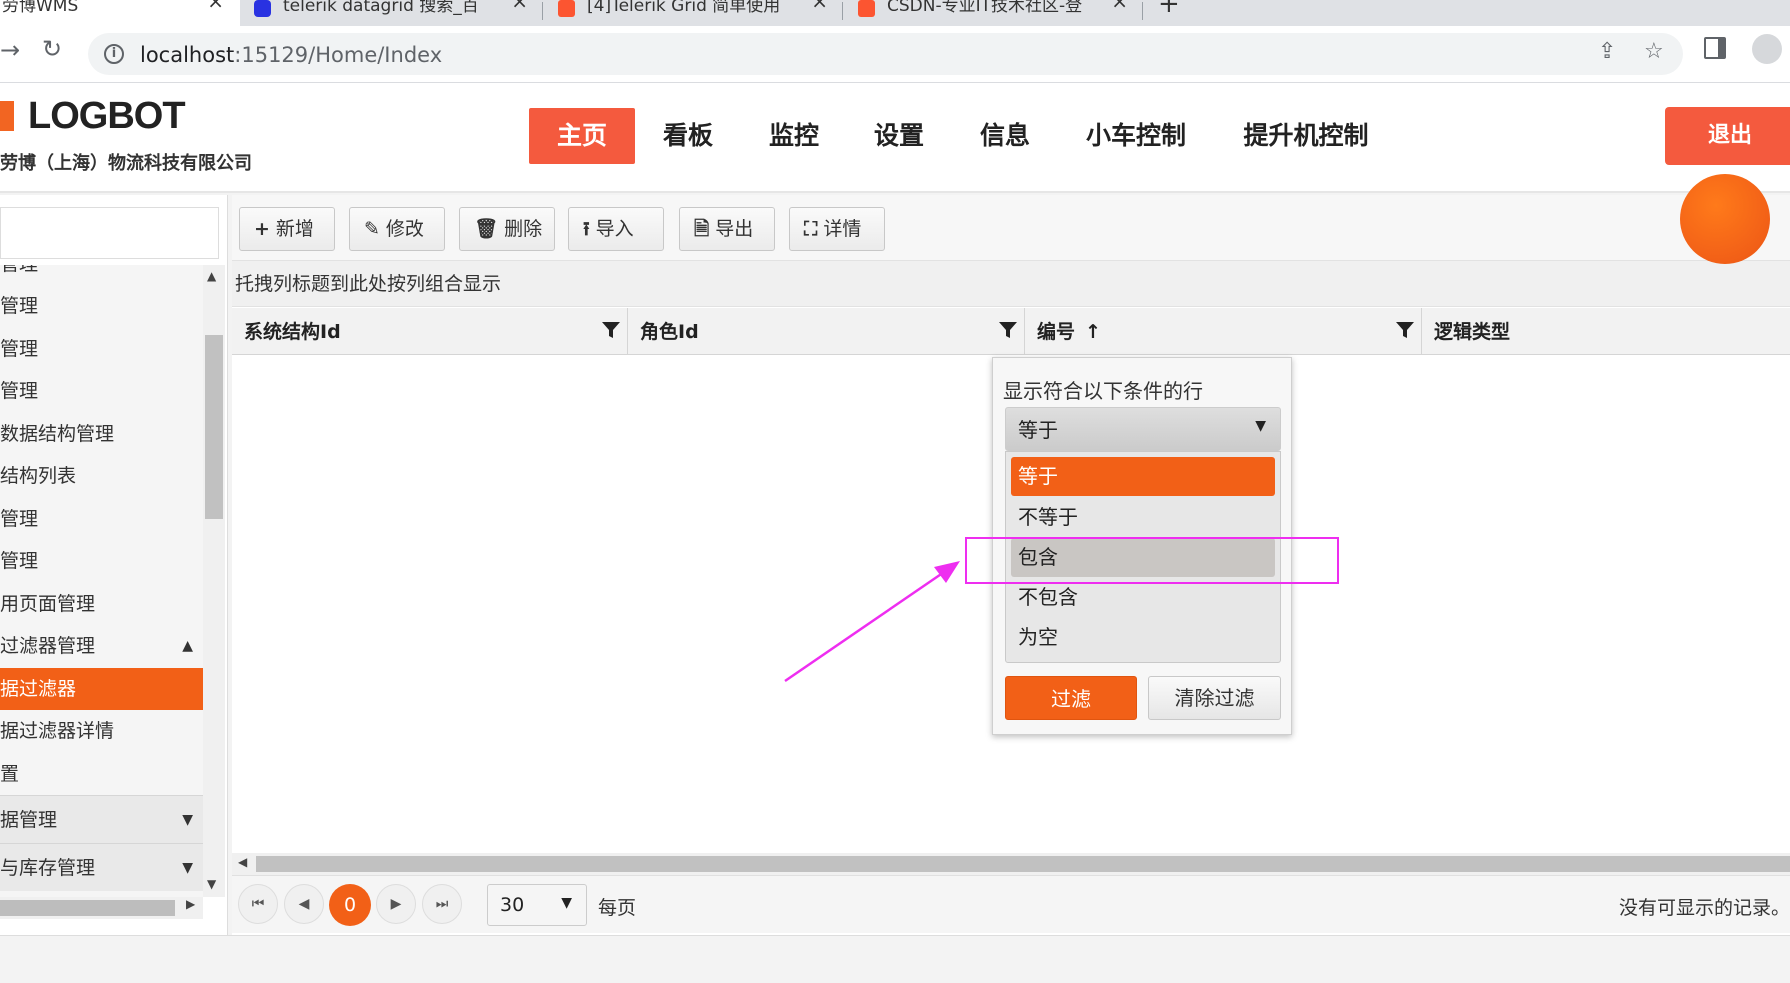 The width and height of the screenshot is (1790, 983). I want to click on delete-button: 🗑 删除, so click(507, 229).